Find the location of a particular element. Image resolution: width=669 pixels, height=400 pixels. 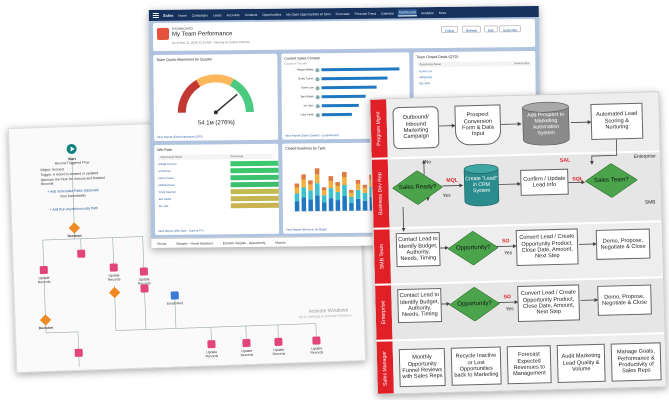

column-header: Close Rate is located at coordinates (237, 157).